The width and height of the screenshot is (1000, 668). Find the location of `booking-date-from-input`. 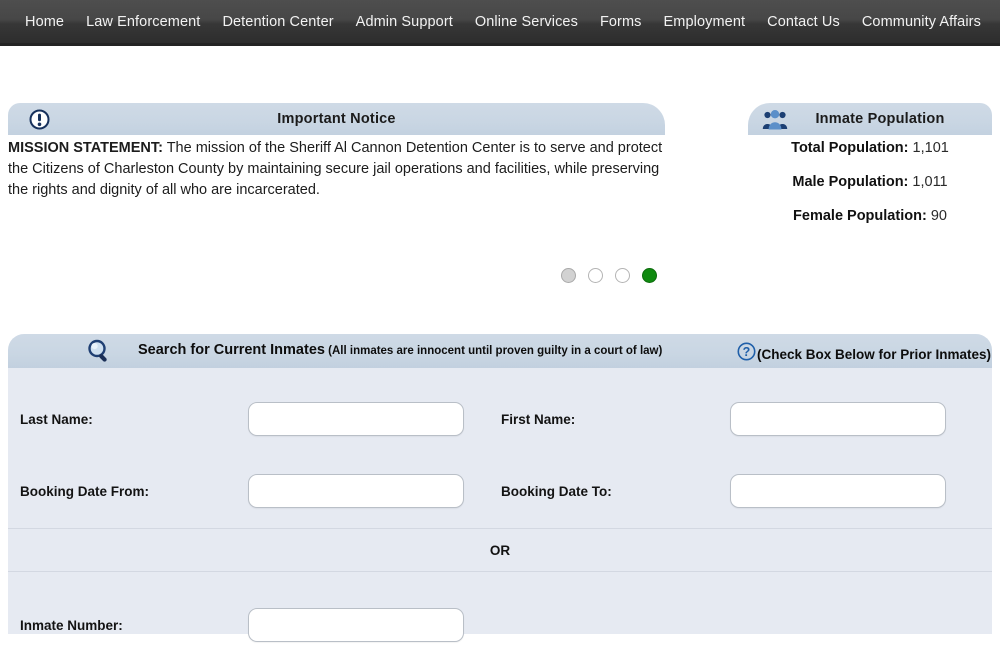

booking-date-from-input is located at coordinates (356, 491).